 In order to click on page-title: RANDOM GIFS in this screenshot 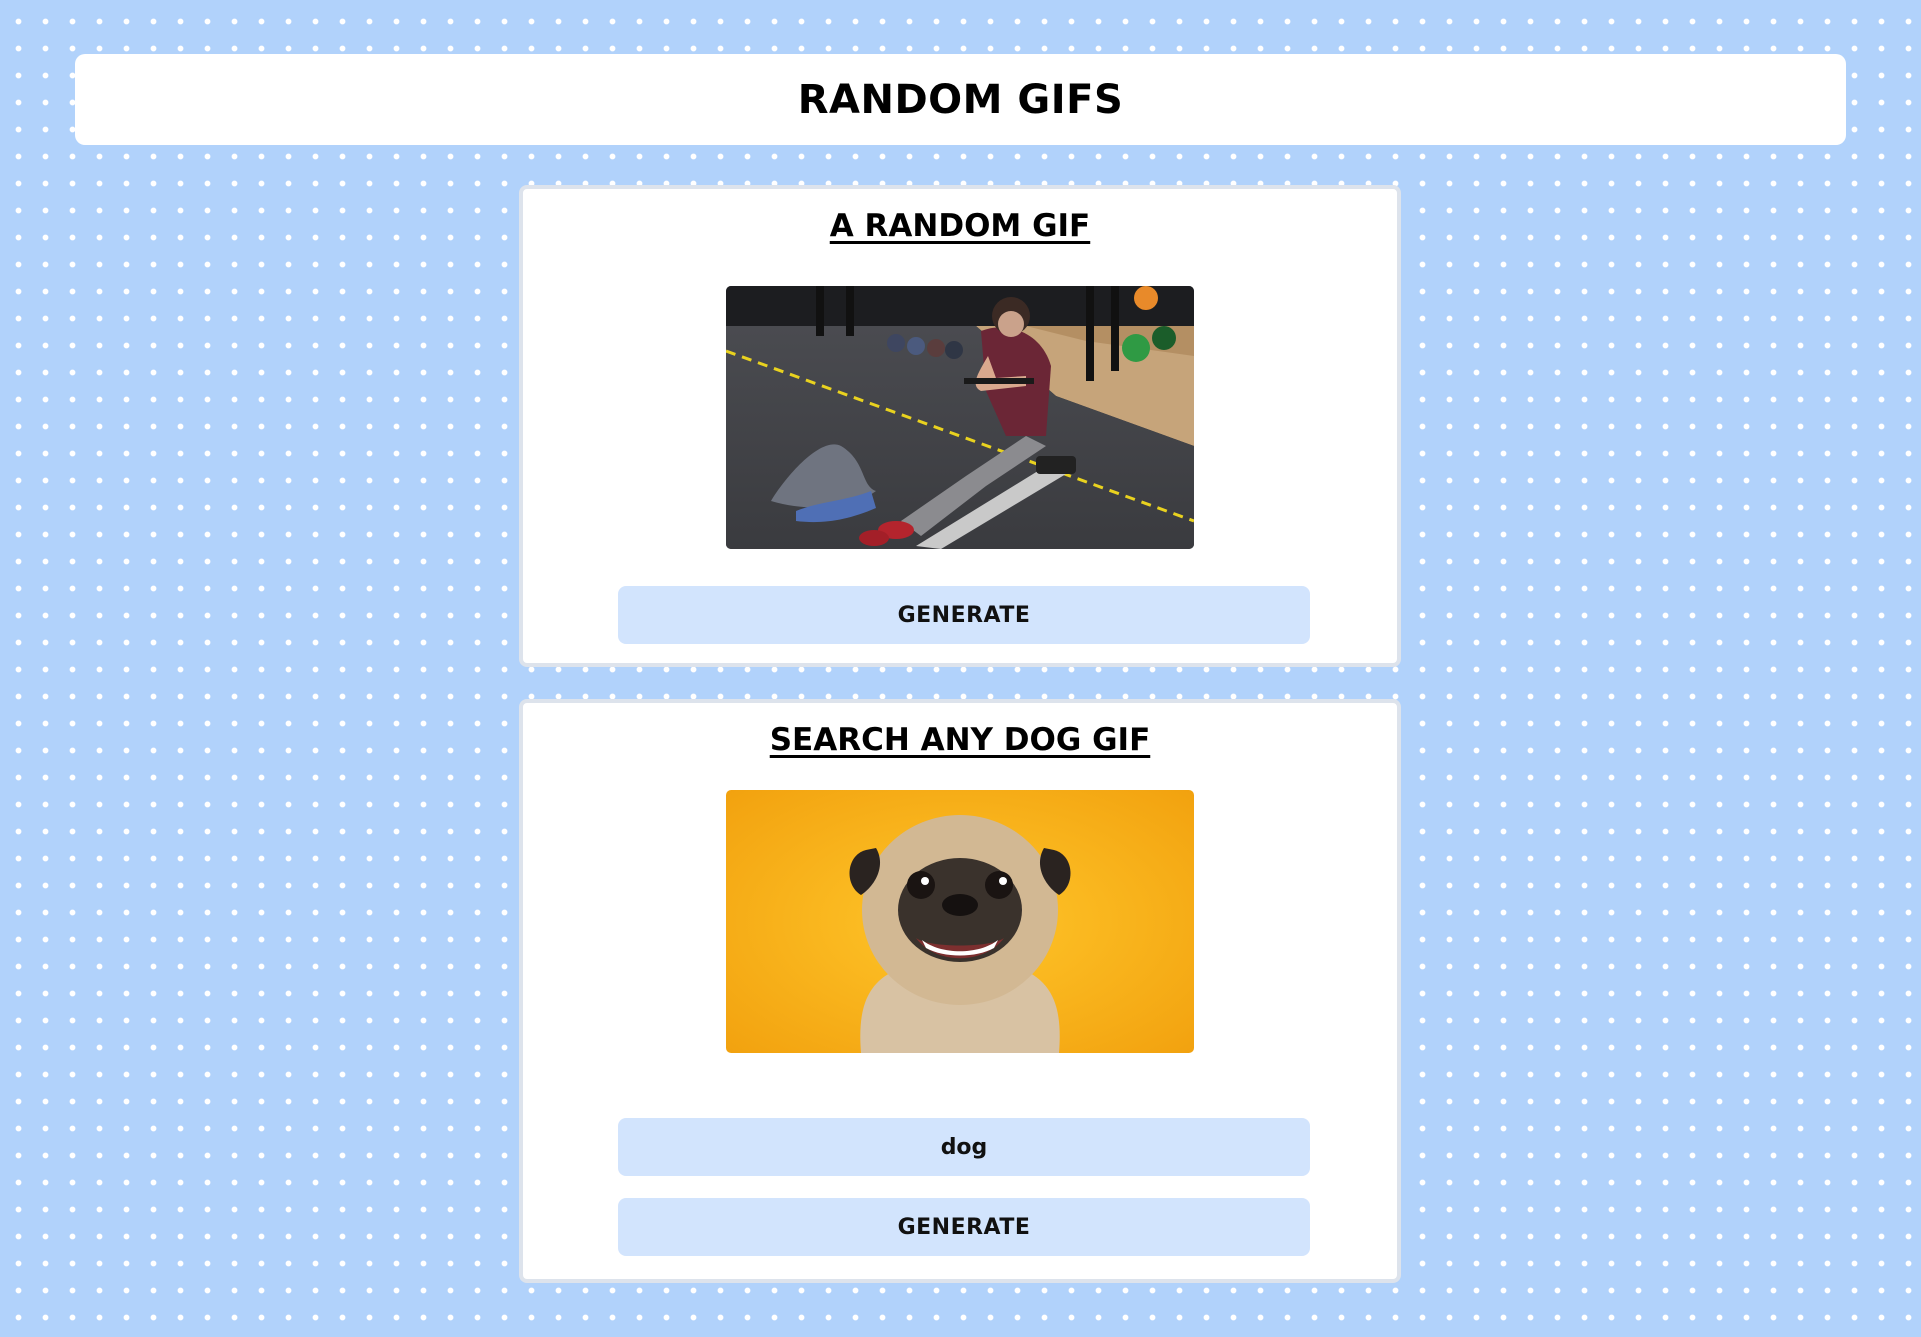, I will do `click(960, 99)`.